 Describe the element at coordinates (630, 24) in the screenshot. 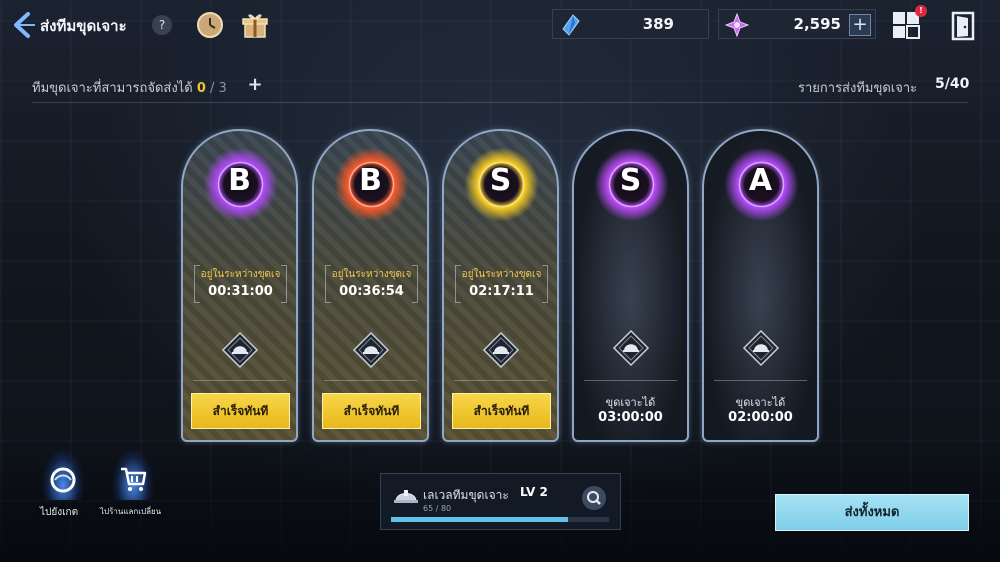

I see `crystal-currency: 389` at that location.